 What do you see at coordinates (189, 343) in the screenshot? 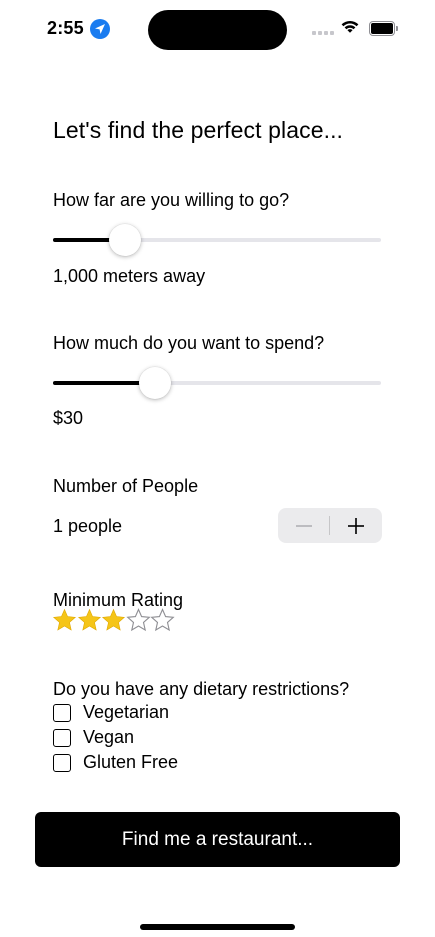
I see `budget-label: How much do you want to spend?` at bounding box center [189, 343].